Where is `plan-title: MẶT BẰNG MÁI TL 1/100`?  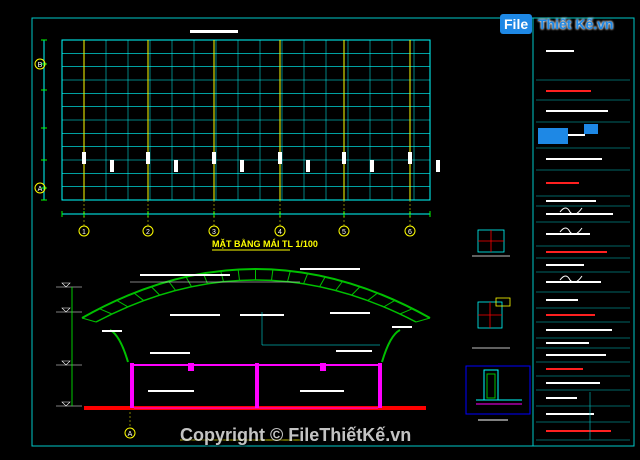
plan-title: MẶT BẰNG MÁI TL 1/100 is located at coordinates (265, 244).